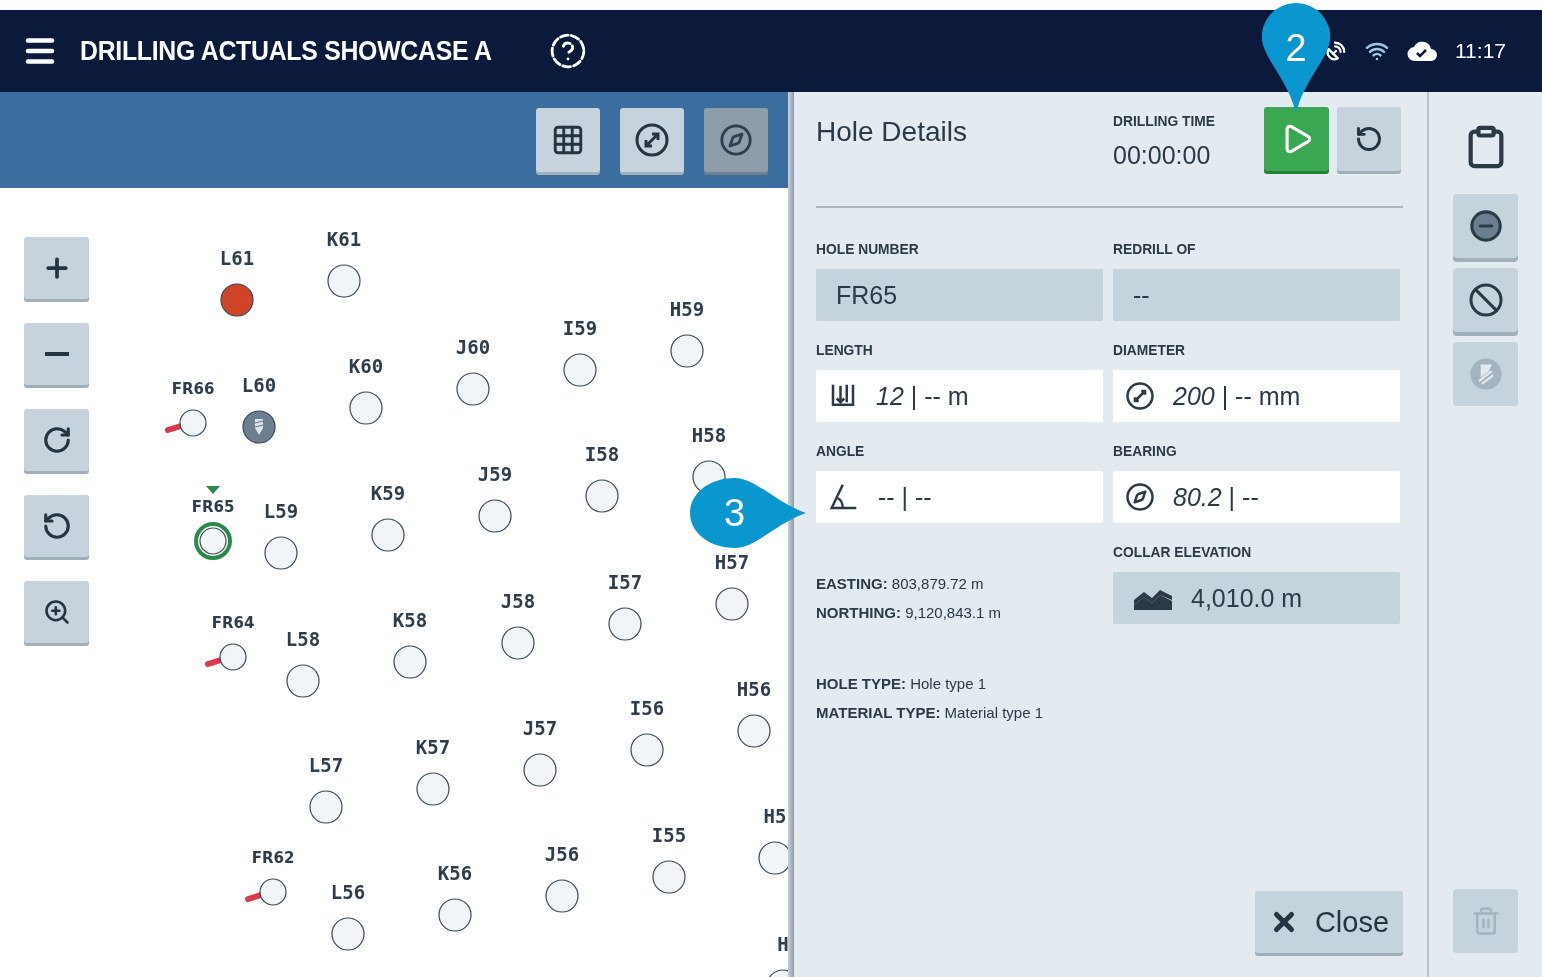 This screenshot has width=1542, height=977. Describe the element at coordinates (1296, 139) in the screenshot. I see `start-button` at that location.